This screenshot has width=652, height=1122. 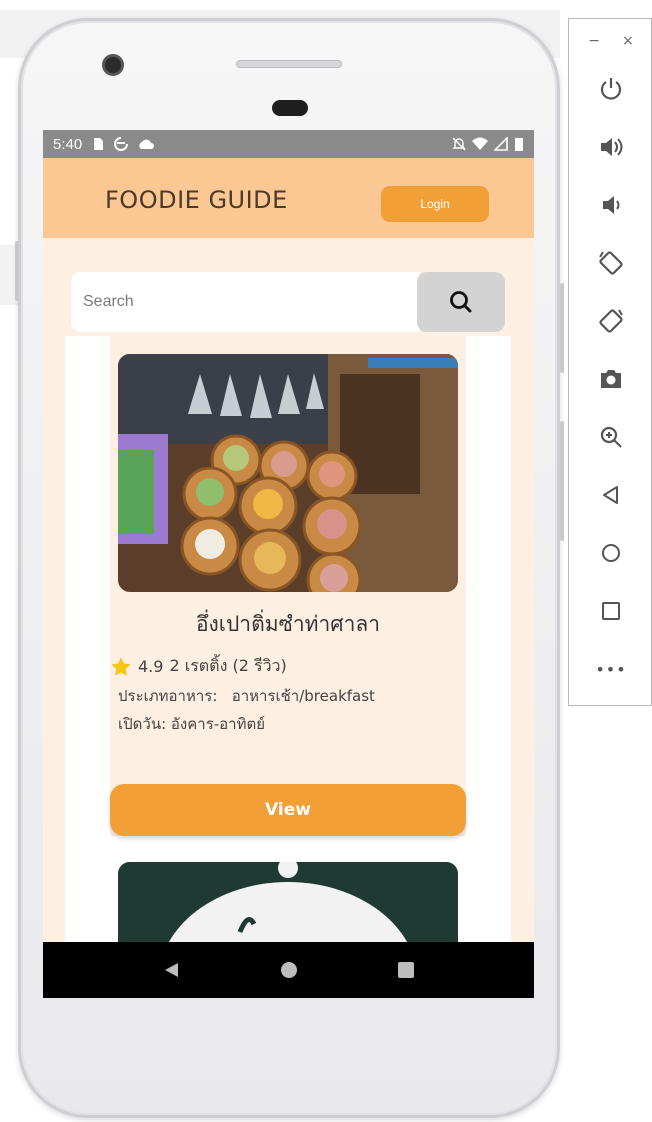 I want to click on restaurant-photo, so click(x=288, y=473).